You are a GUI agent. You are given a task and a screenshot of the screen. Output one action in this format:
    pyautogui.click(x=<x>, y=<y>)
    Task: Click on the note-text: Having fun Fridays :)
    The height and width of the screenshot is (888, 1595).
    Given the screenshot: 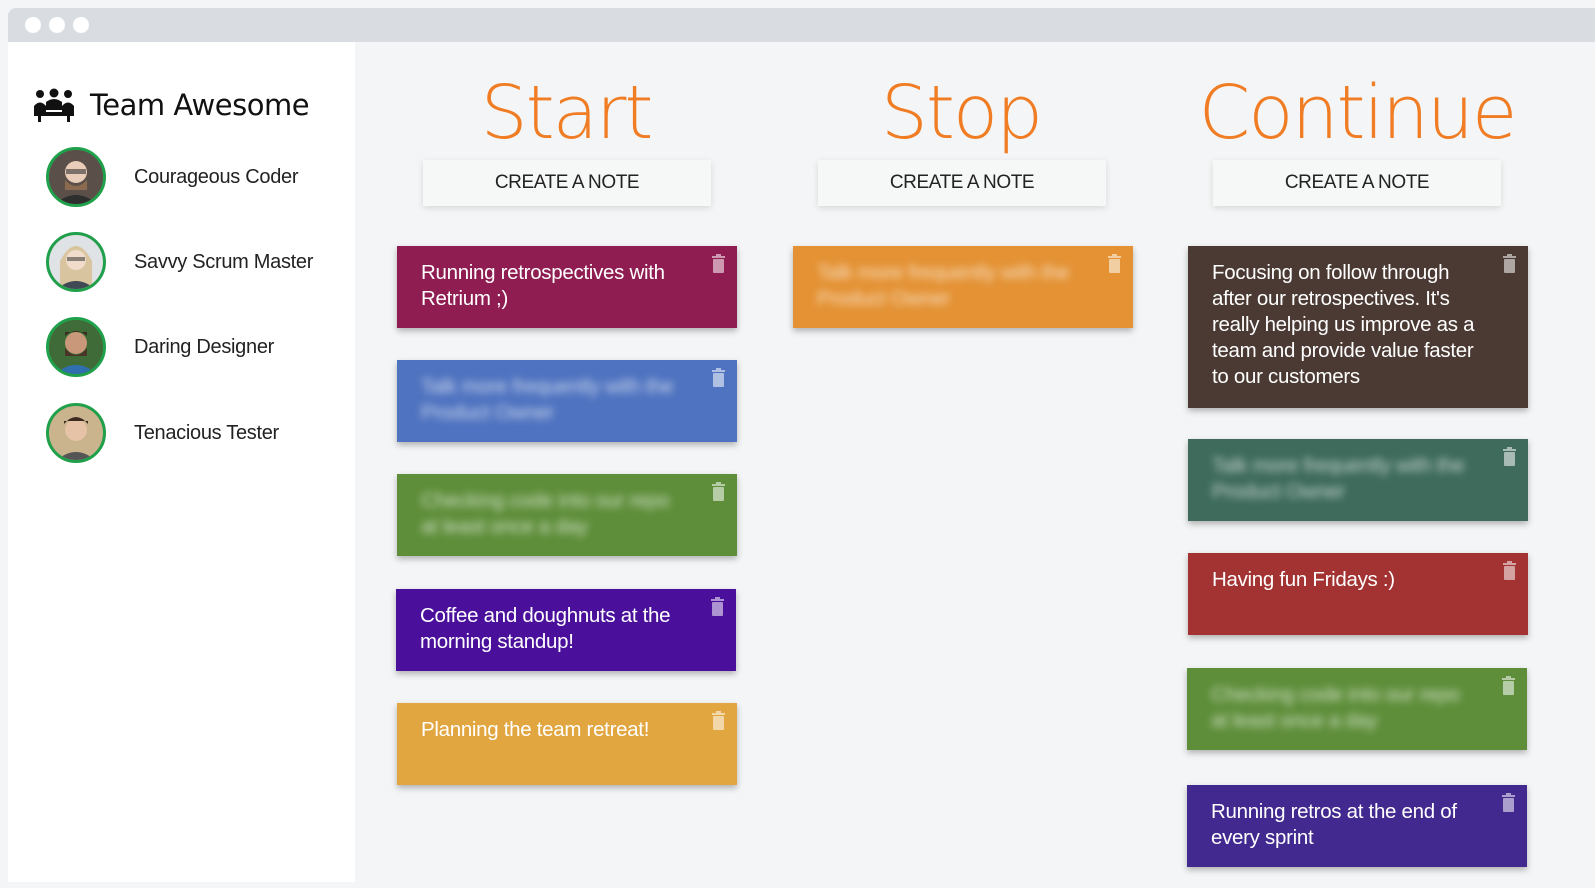 What is the action you would take?
    pyautogui.click(x=1303, y=579)
    